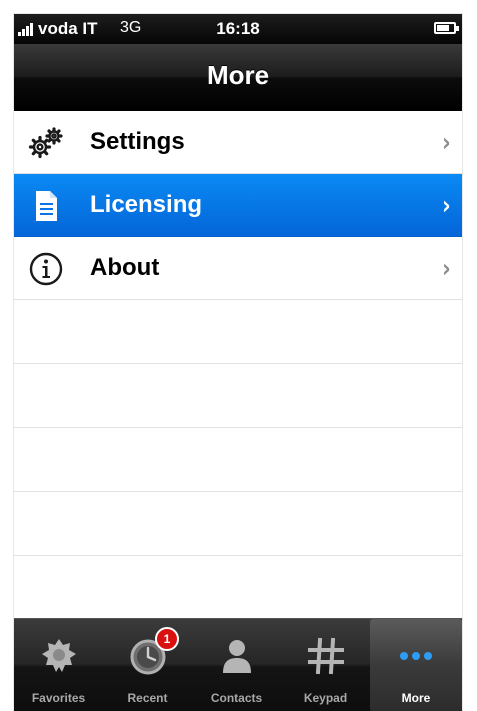 This screenshot has height=711, width=477. Describe the element at coordinates (147, 665) in the screenshot. I see `tab-recent: 1 Recent` at that location.